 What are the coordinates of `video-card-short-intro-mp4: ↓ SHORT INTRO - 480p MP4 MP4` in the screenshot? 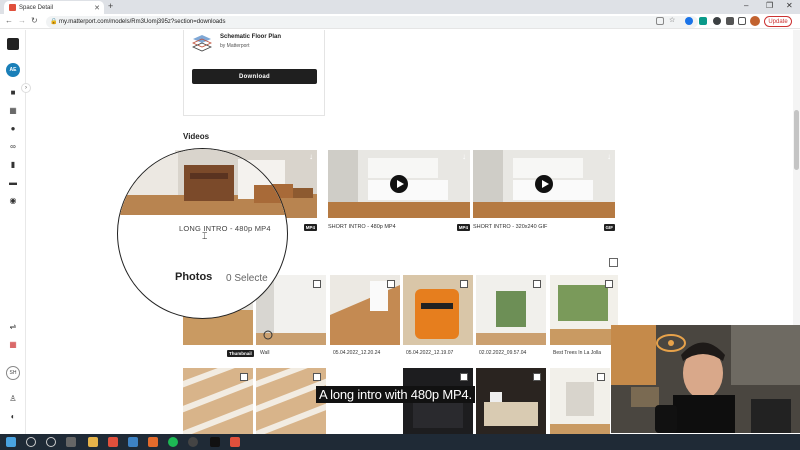 It's located at (399, 193).